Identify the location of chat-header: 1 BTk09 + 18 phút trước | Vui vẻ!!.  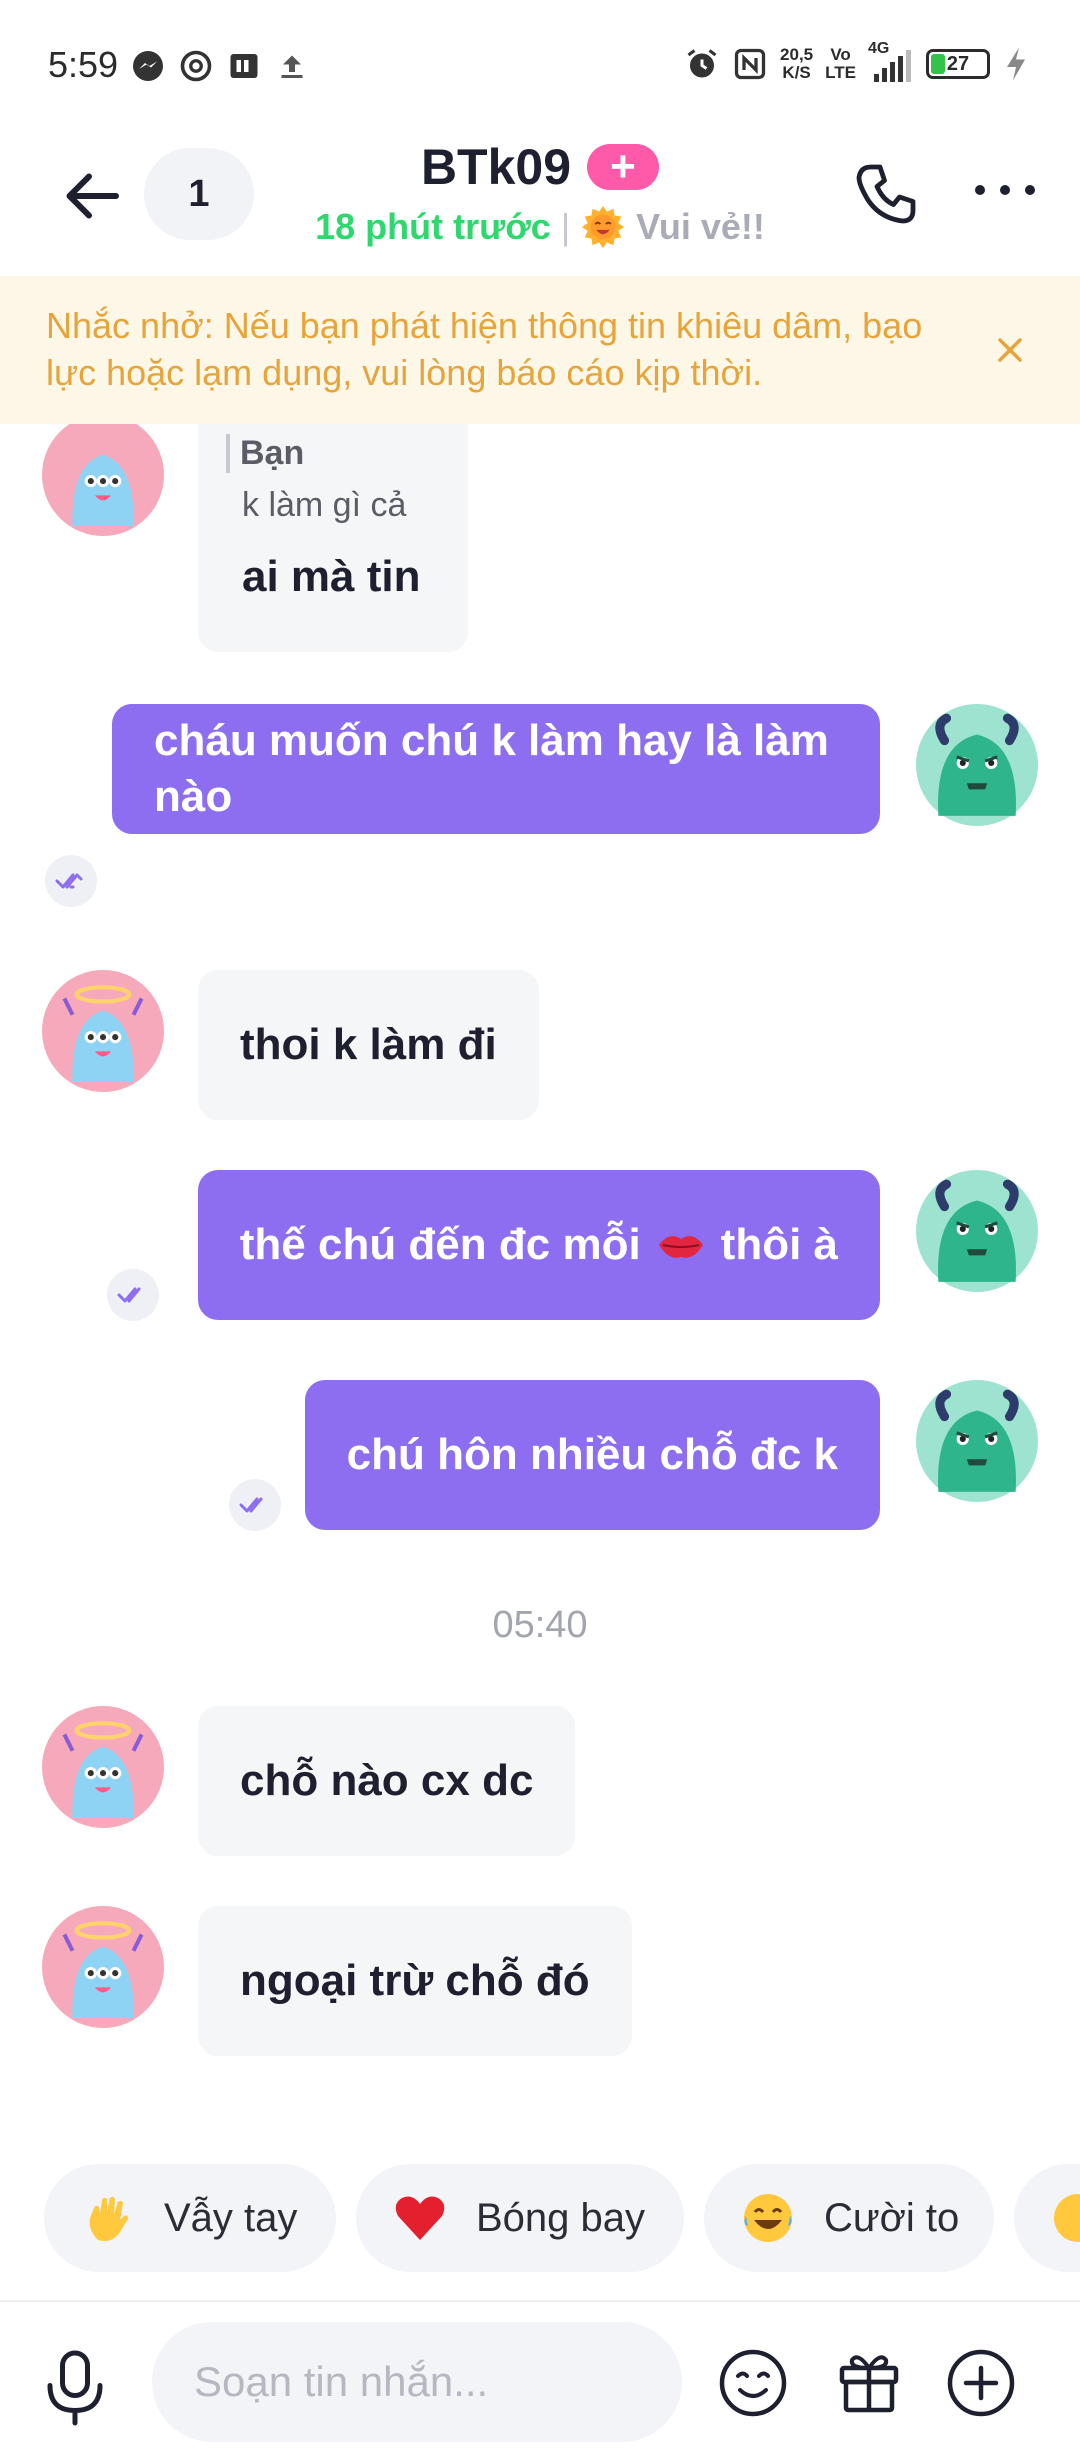
(540, 203).